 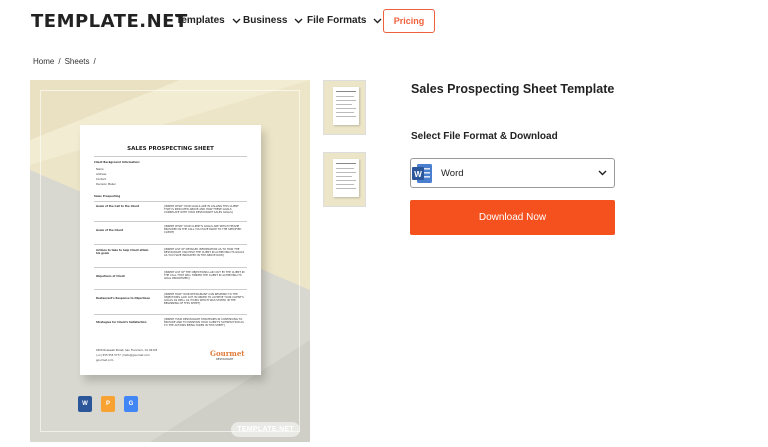 What do you see at coordinates (101, 179) in the screenshot?
I see `field-contact: Contact` at bounding box center [101, 179].